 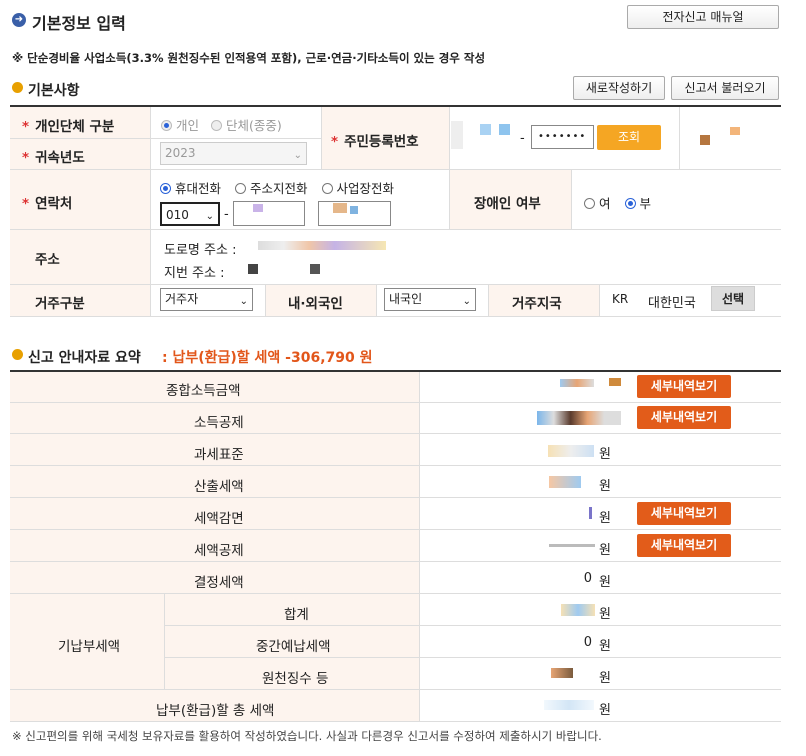 I want to click on section-title-summary: 신고 안내자료 요약, so click(x=84, y=358).